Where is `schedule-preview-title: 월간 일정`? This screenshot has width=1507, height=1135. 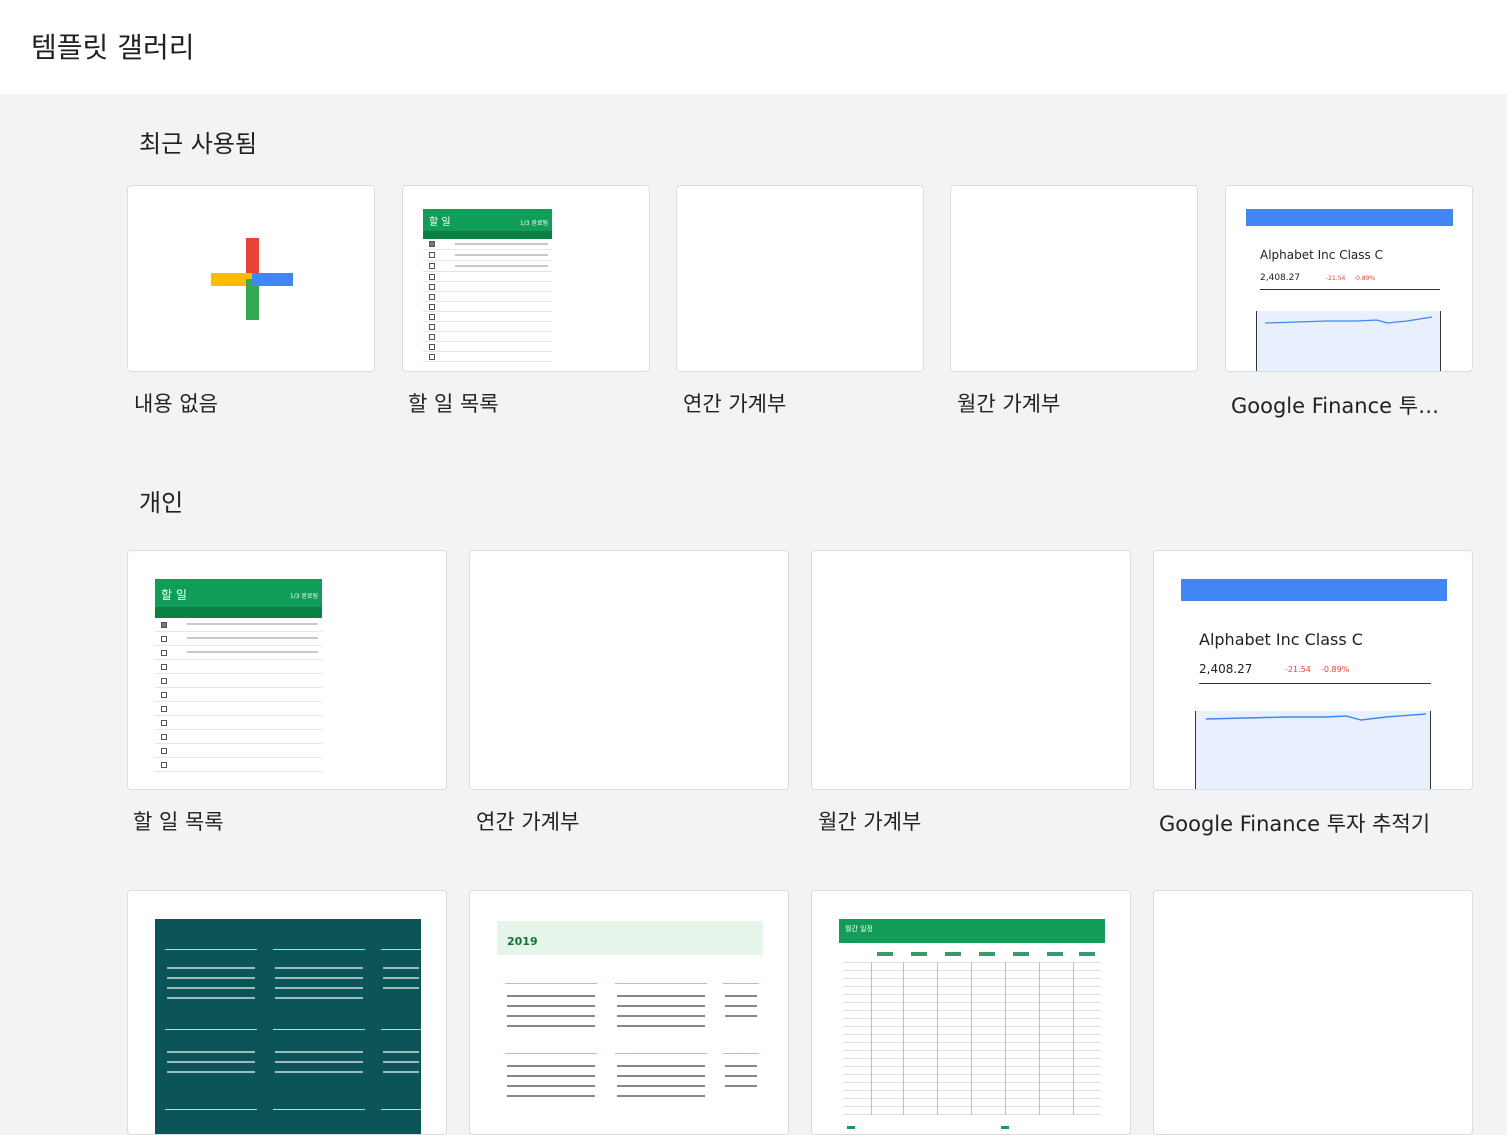
schedule-preview-title: 월간 일정 is located at coordinates (859, 929).